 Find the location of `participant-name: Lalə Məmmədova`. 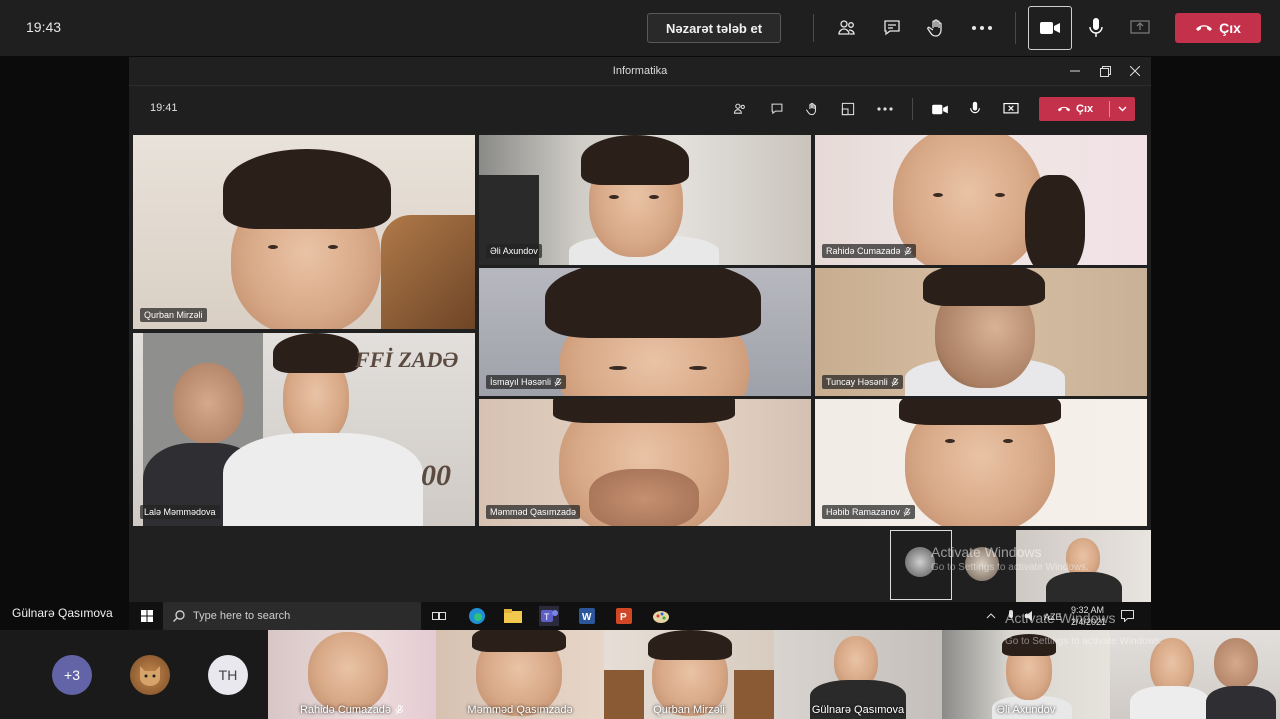

participant-name: Lalə Məmmədova is located at coordinates (180, 512).